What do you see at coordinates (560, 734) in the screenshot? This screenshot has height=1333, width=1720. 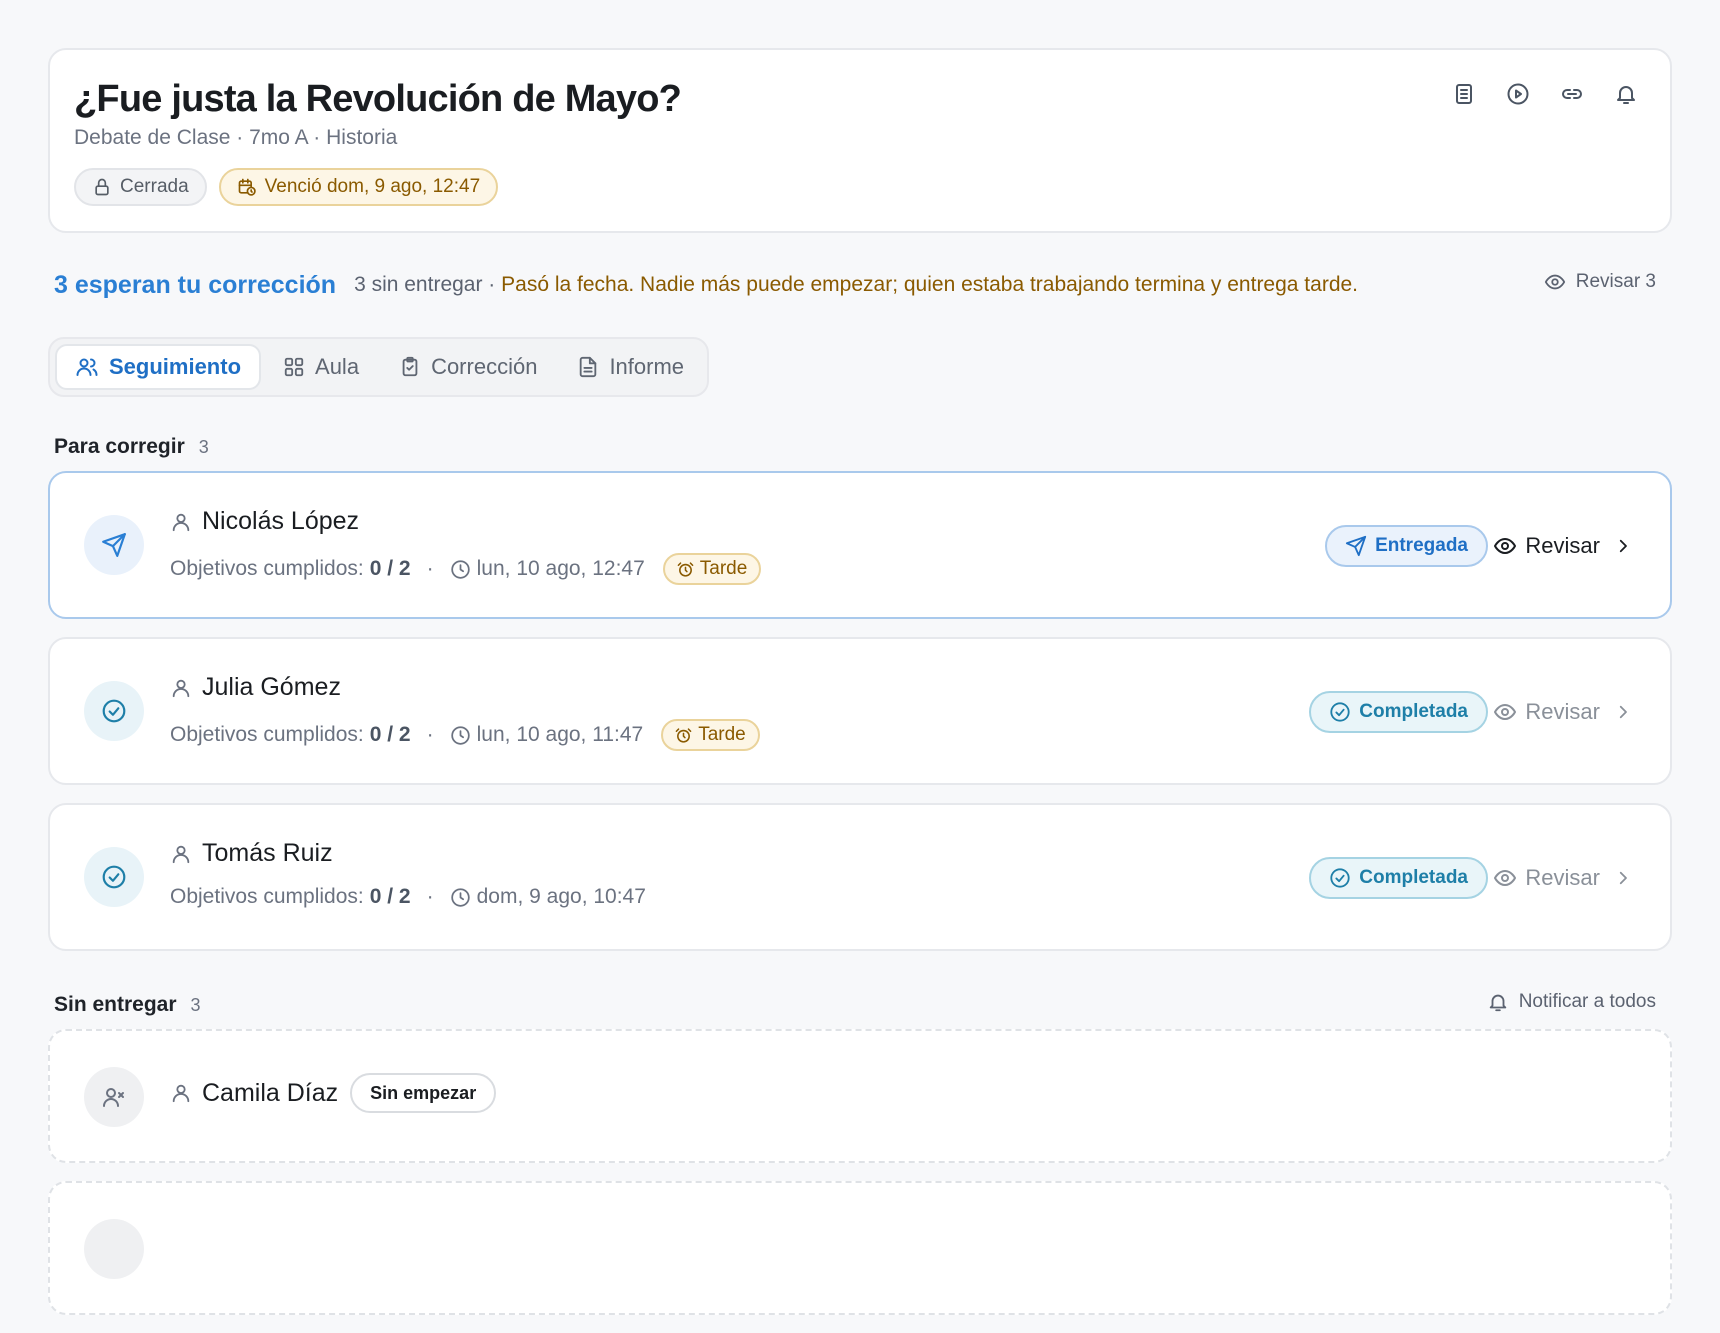 I see `submission-time: lun, 10 ago, 11:47` at bounding box center [560, 734].